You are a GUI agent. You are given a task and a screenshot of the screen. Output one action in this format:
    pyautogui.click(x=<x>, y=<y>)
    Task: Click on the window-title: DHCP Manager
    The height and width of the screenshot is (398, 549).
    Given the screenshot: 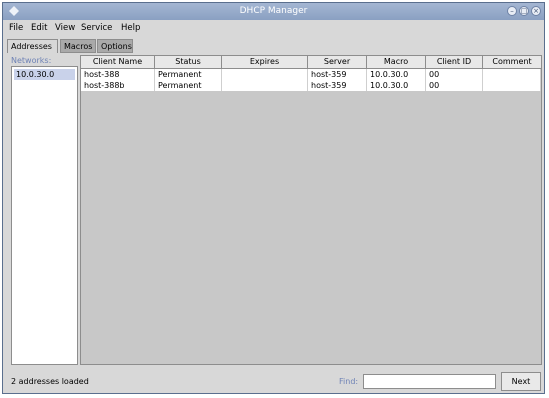 What is the action you would take?
    pyautogui.click(x=273, y=11)
    